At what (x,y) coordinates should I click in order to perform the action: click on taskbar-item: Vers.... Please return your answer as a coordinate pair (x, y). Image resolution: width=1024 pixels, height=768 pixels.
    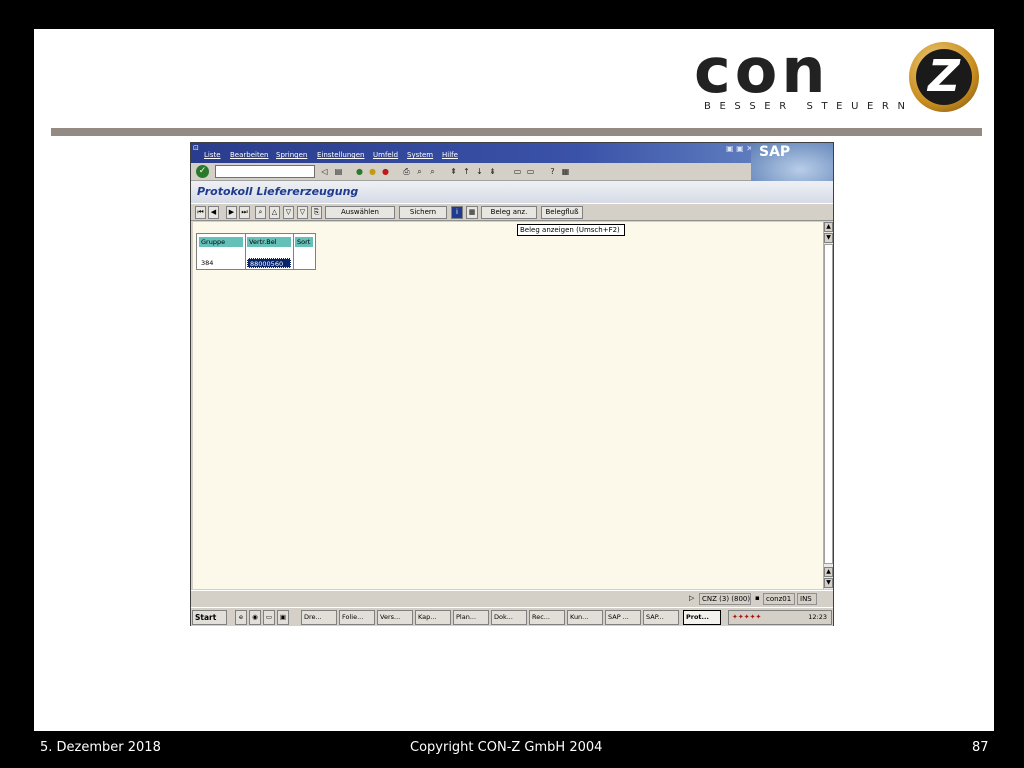
    Looking at the image, I should click on (395, 617).